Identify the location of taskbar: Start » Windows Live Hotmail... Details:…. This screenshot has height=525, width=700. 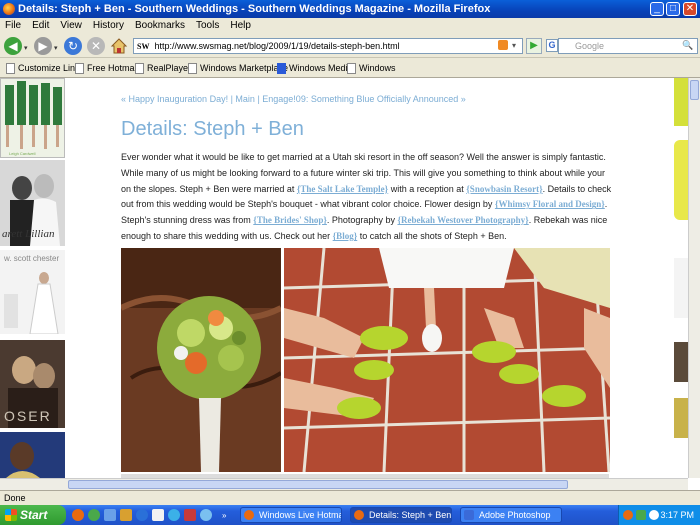
(350, 515).